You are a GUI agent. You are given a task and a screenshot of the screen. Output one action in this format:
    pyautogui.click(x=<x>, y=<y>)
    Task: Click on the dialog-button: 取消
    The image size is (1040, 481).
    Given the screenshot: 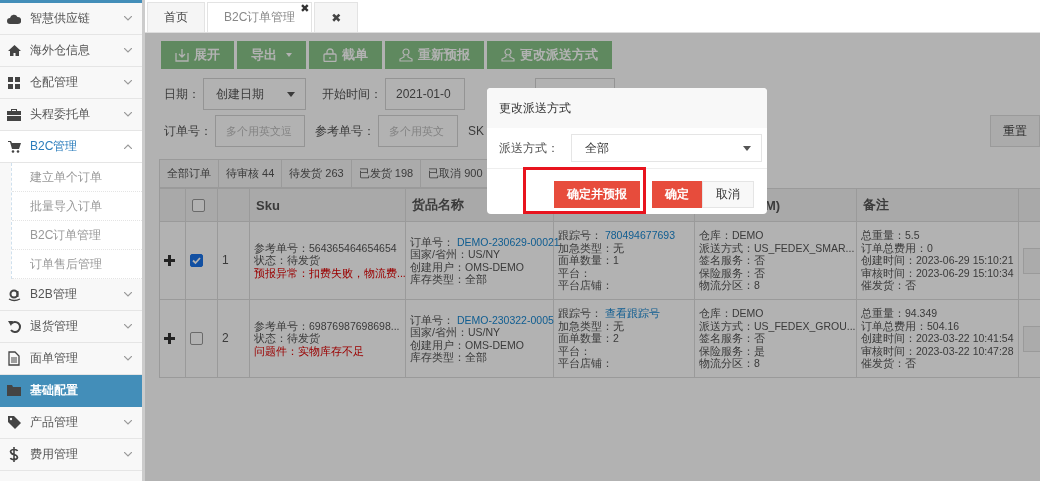 What is the action you would take?
    pyautogui.click(x=728, y=194)
    